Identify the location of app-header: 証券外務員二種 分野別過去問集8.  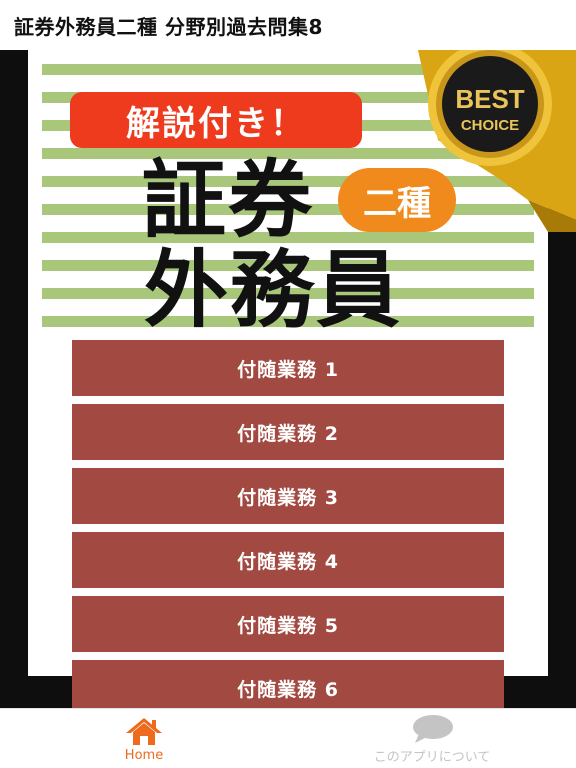
(288, 25).